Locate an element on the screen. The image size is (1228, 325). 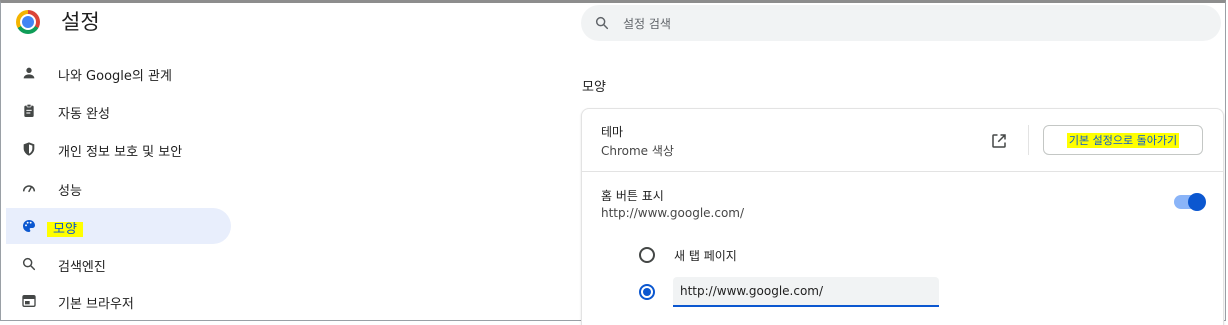
radio-new-tab-page is located at coordinates (647, 255).